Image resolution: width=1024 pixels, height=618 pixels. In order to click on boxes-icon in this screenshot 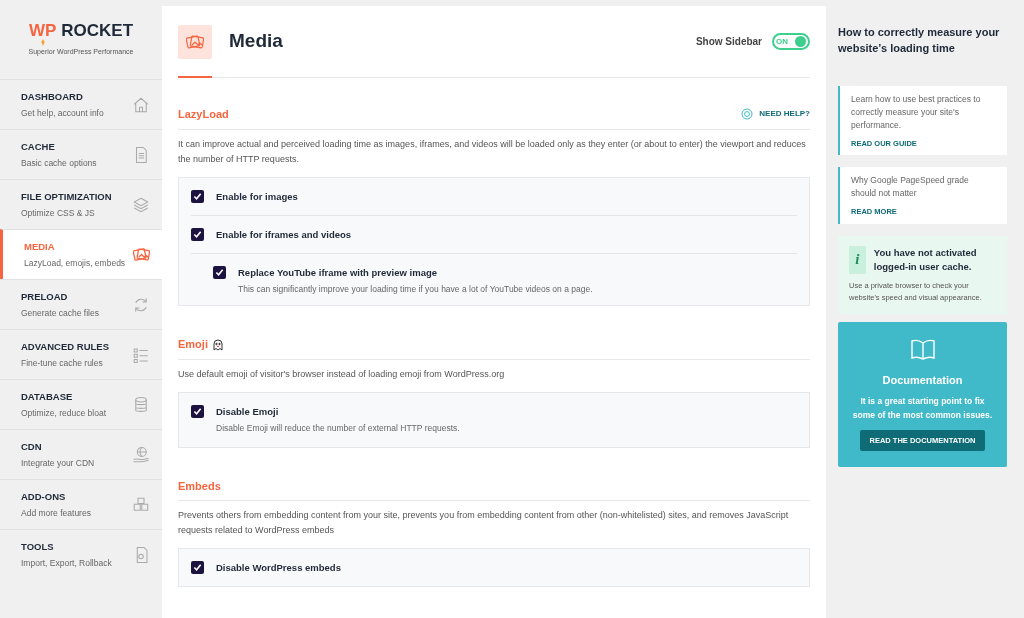, I will do `click(141, 504)`.